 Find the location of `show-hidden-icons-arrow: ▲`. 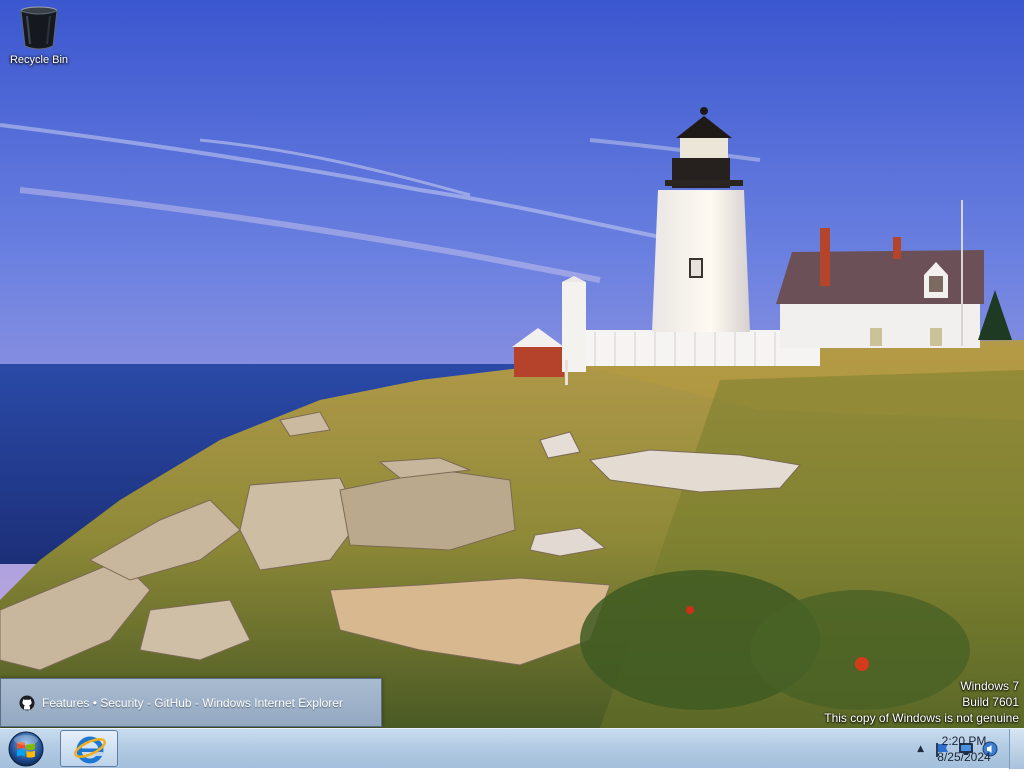

show-hidden-icons-arrow: ▲ is located at coordinates (920, 749).